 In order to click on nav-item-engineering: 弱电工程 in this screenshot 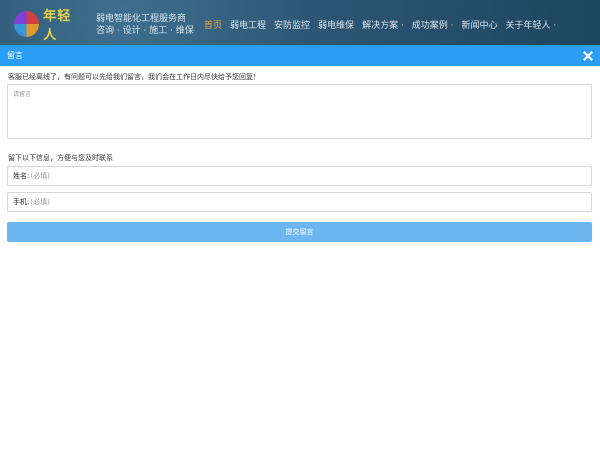, I will do `click(248, 24)`.